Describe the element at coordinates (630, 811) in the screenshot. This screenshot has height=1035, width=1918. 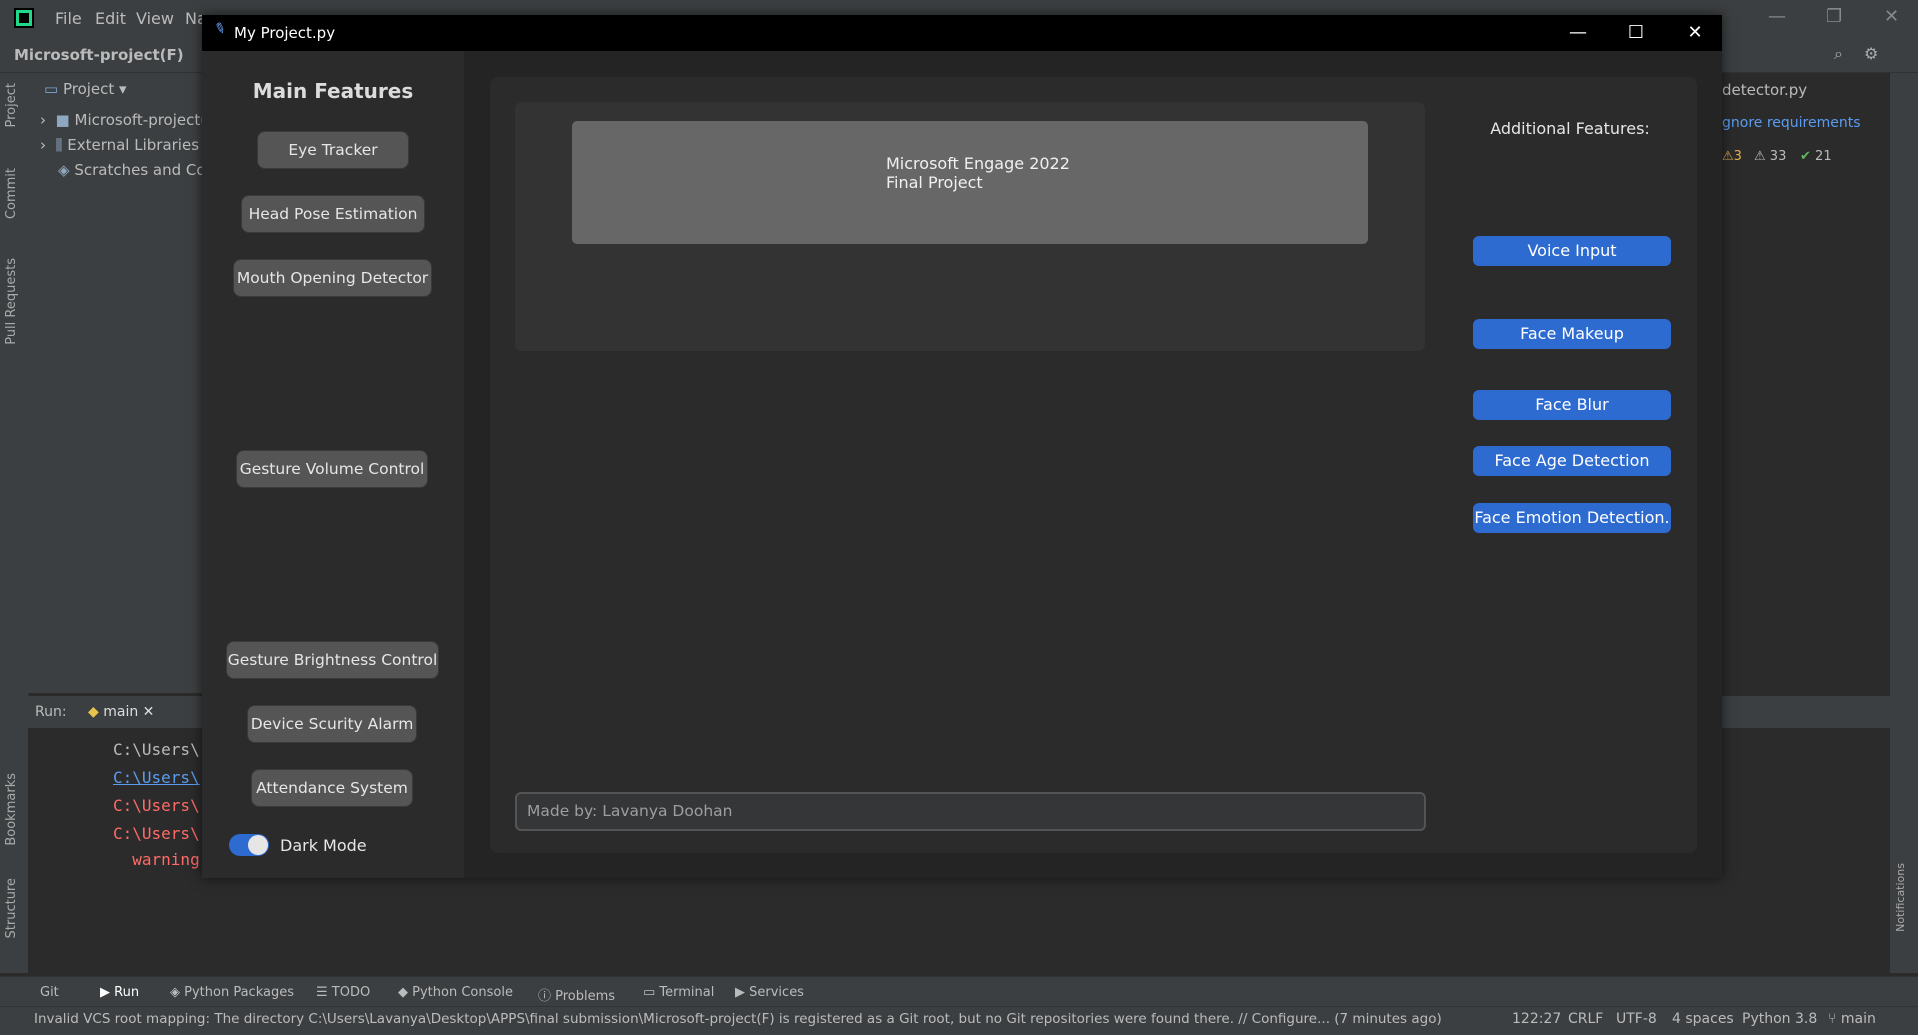
I see `made-by-placeholder: Made by: Lavanya Doohan` at that location.